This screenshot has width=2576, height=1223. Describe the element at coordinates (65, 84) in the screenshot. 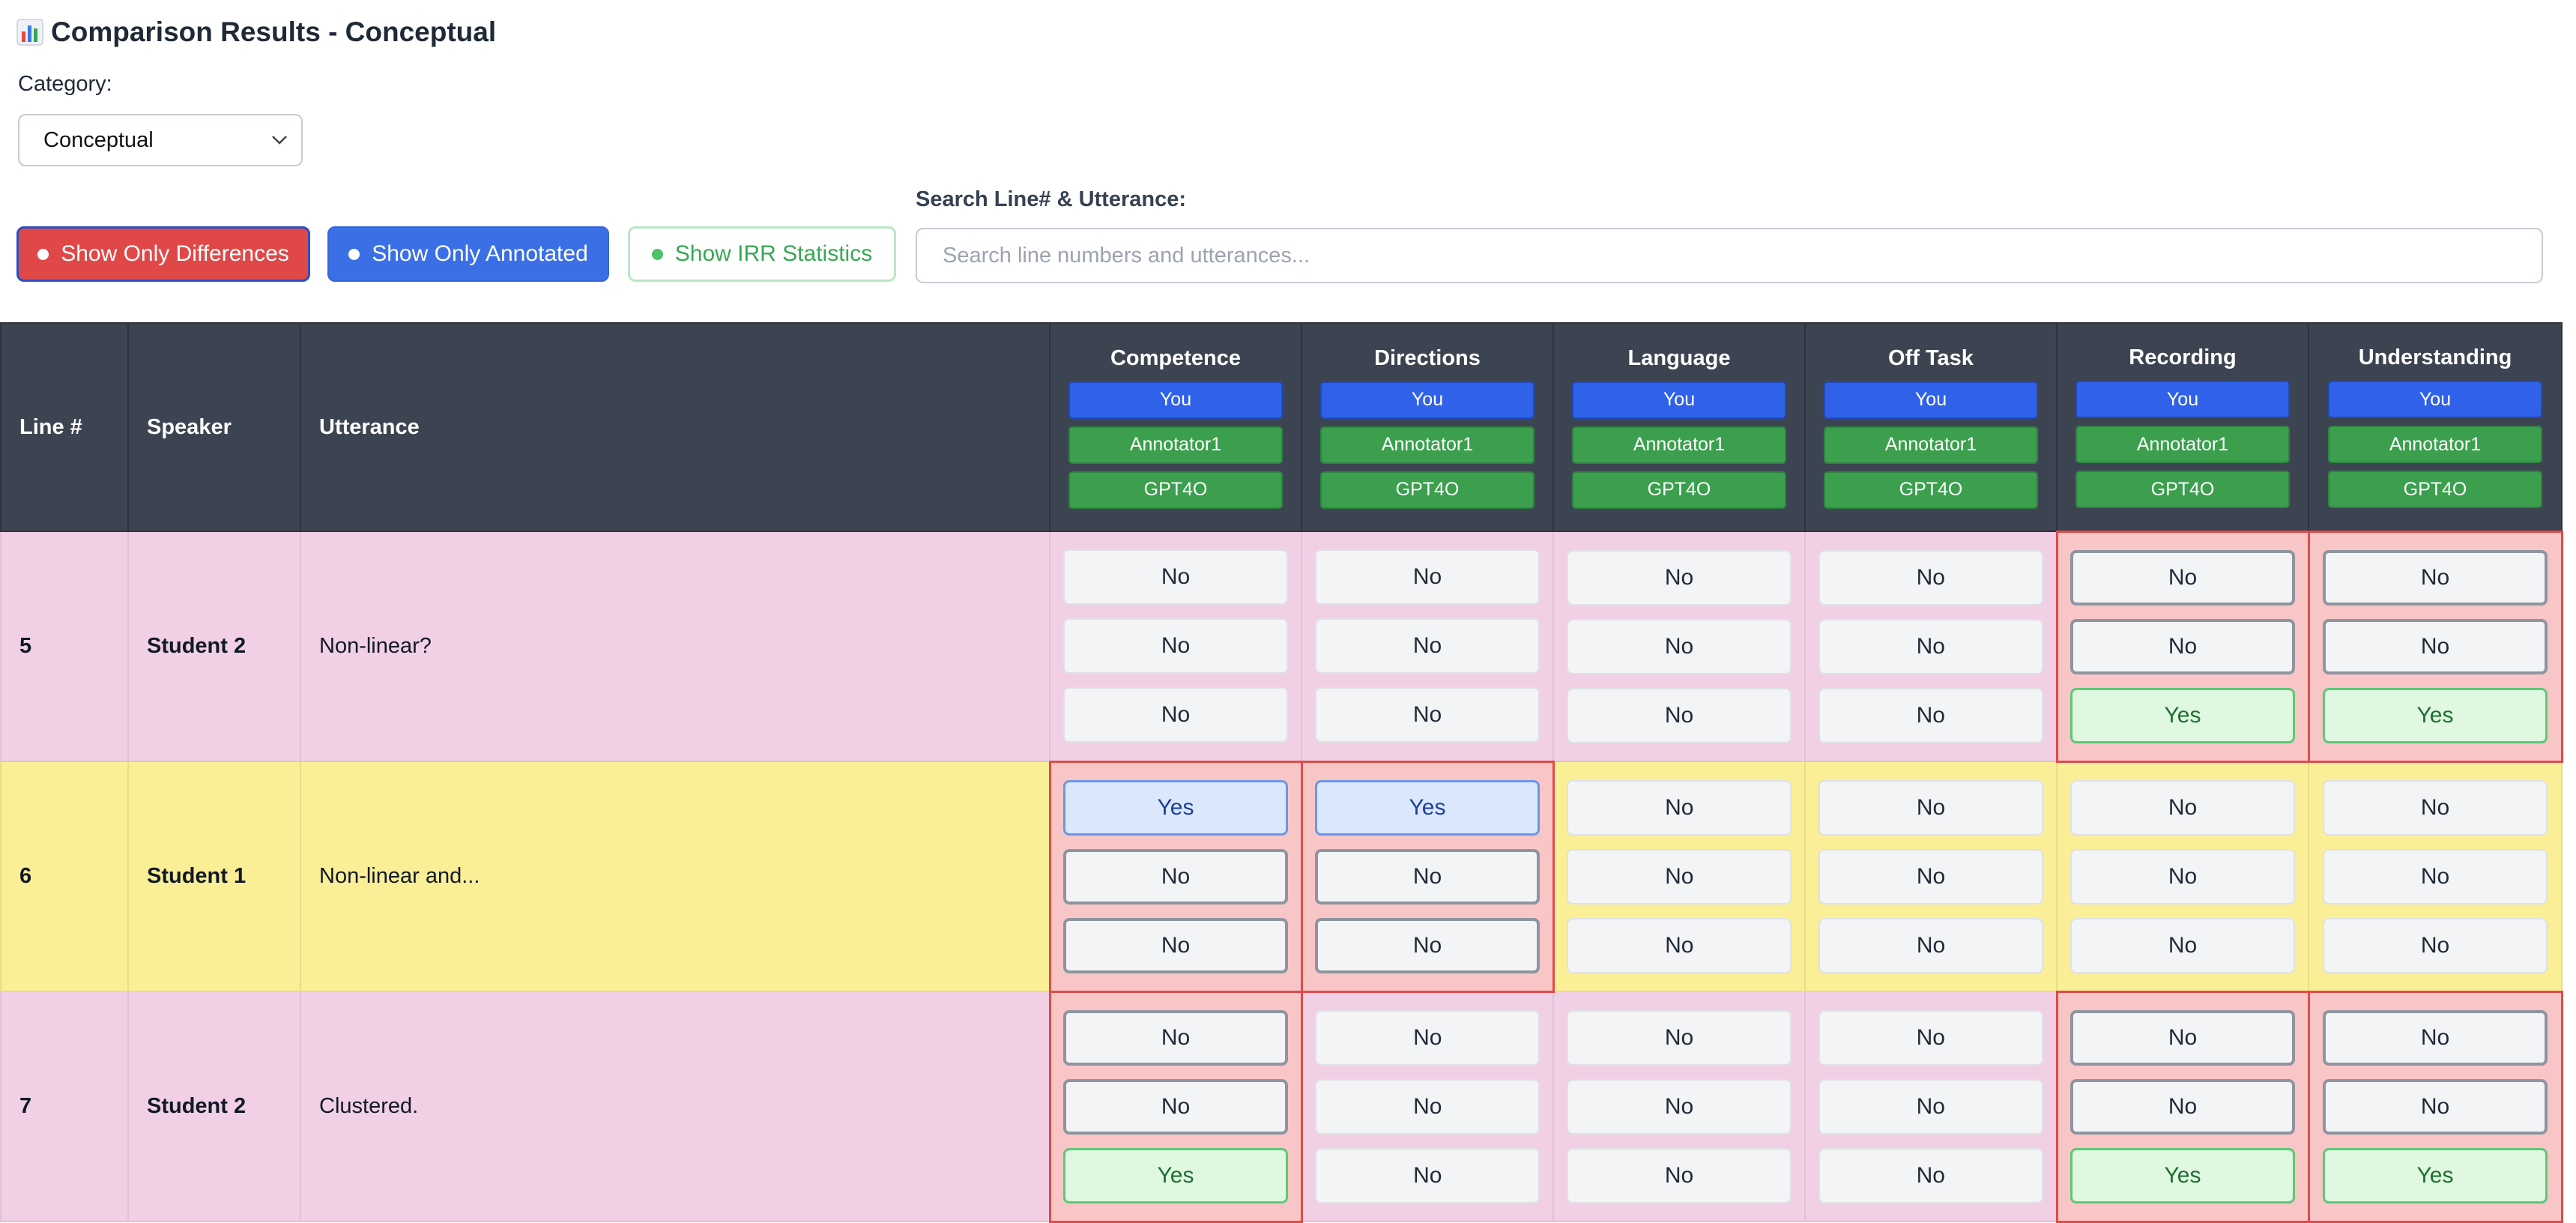

I see `category-label: Category:` at that location.